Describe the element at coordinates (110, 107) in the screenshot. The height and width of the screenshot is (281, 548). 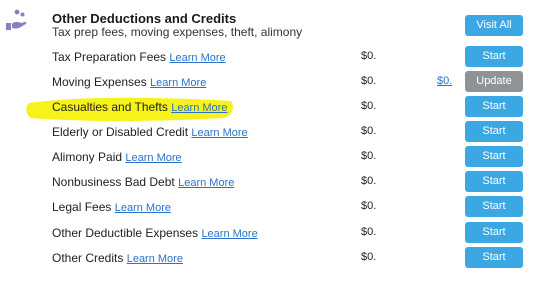
I see `row-label-text: Casualties and Thefts` at that location.